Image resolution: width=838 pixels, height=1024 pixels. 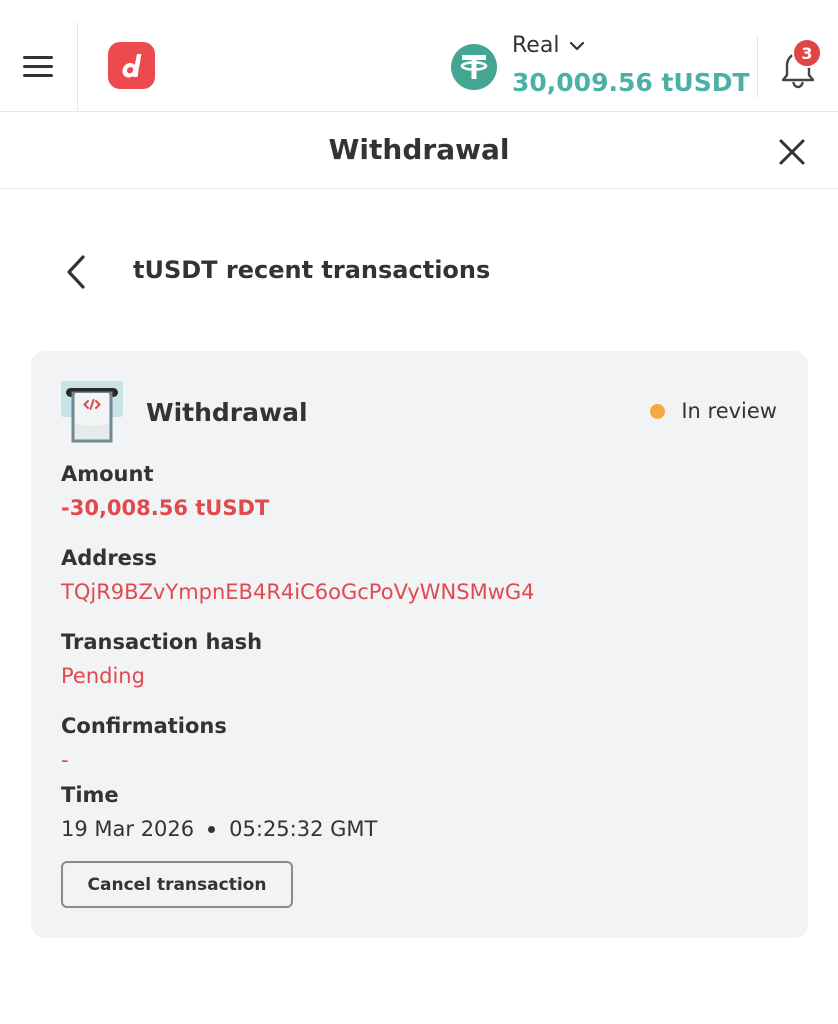 I want to click on transaction-hash-label: Transaction hash, so click(x=162, y=642).